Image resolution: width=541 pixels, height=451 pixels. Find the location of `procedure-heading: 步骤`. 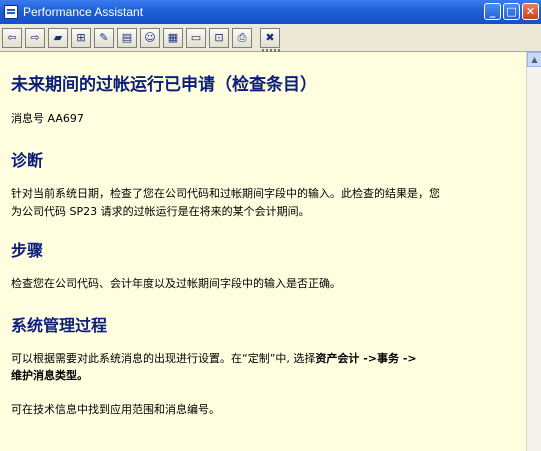

procedure-heading: 步骤 is located at coordinates (27, 250).